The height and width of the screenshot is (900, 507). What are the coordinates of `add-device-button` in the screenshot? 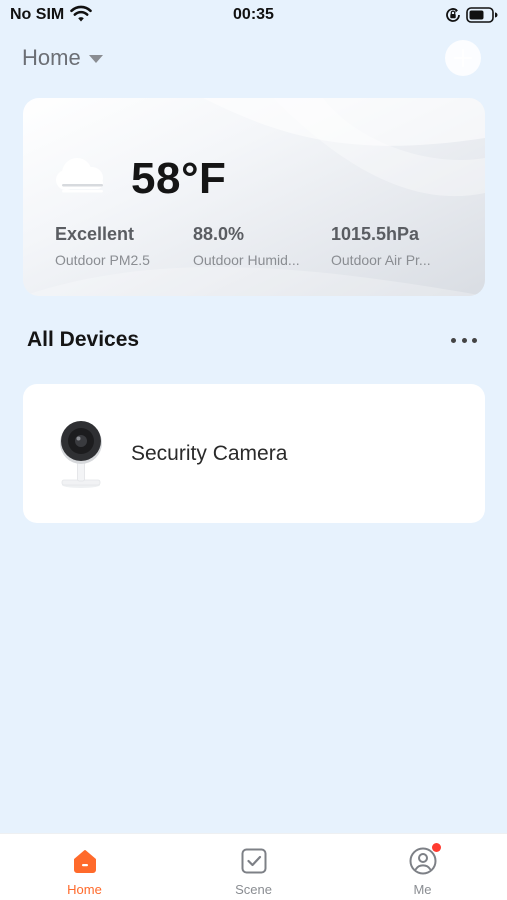 It's located at (463, 58).